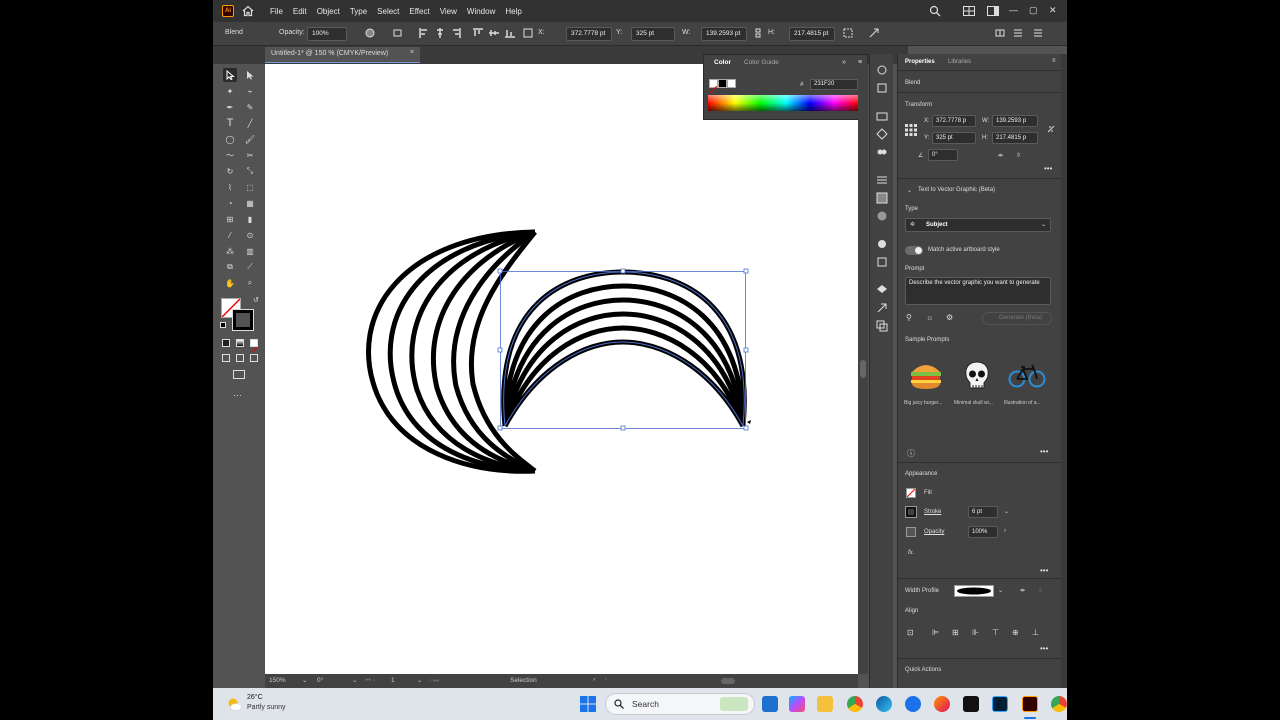 This screenshot has width=1280, height=720. What do you see at coordinates (230, 107) in the screenshot?
I see `pen-tool-icon: ✒` at bounding box center [230, 107].